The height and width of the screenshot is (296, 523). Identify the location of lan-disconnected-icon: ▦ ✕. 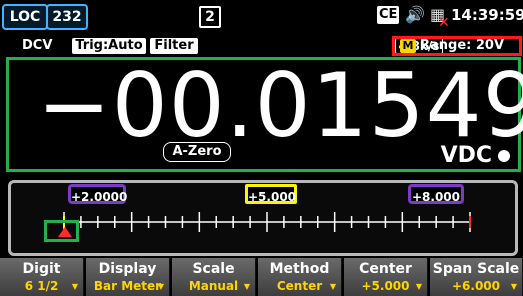
(440, 18).